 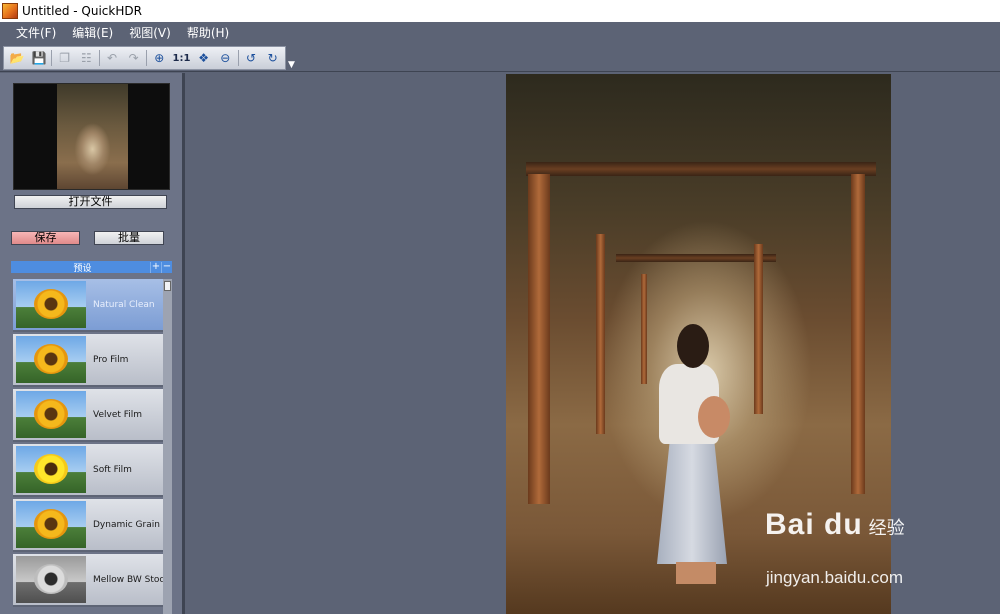 What do you see at coordinates (167, 286) in the screenshot?
I see `scrollbar-thumb` at bounding box center [167, 286].